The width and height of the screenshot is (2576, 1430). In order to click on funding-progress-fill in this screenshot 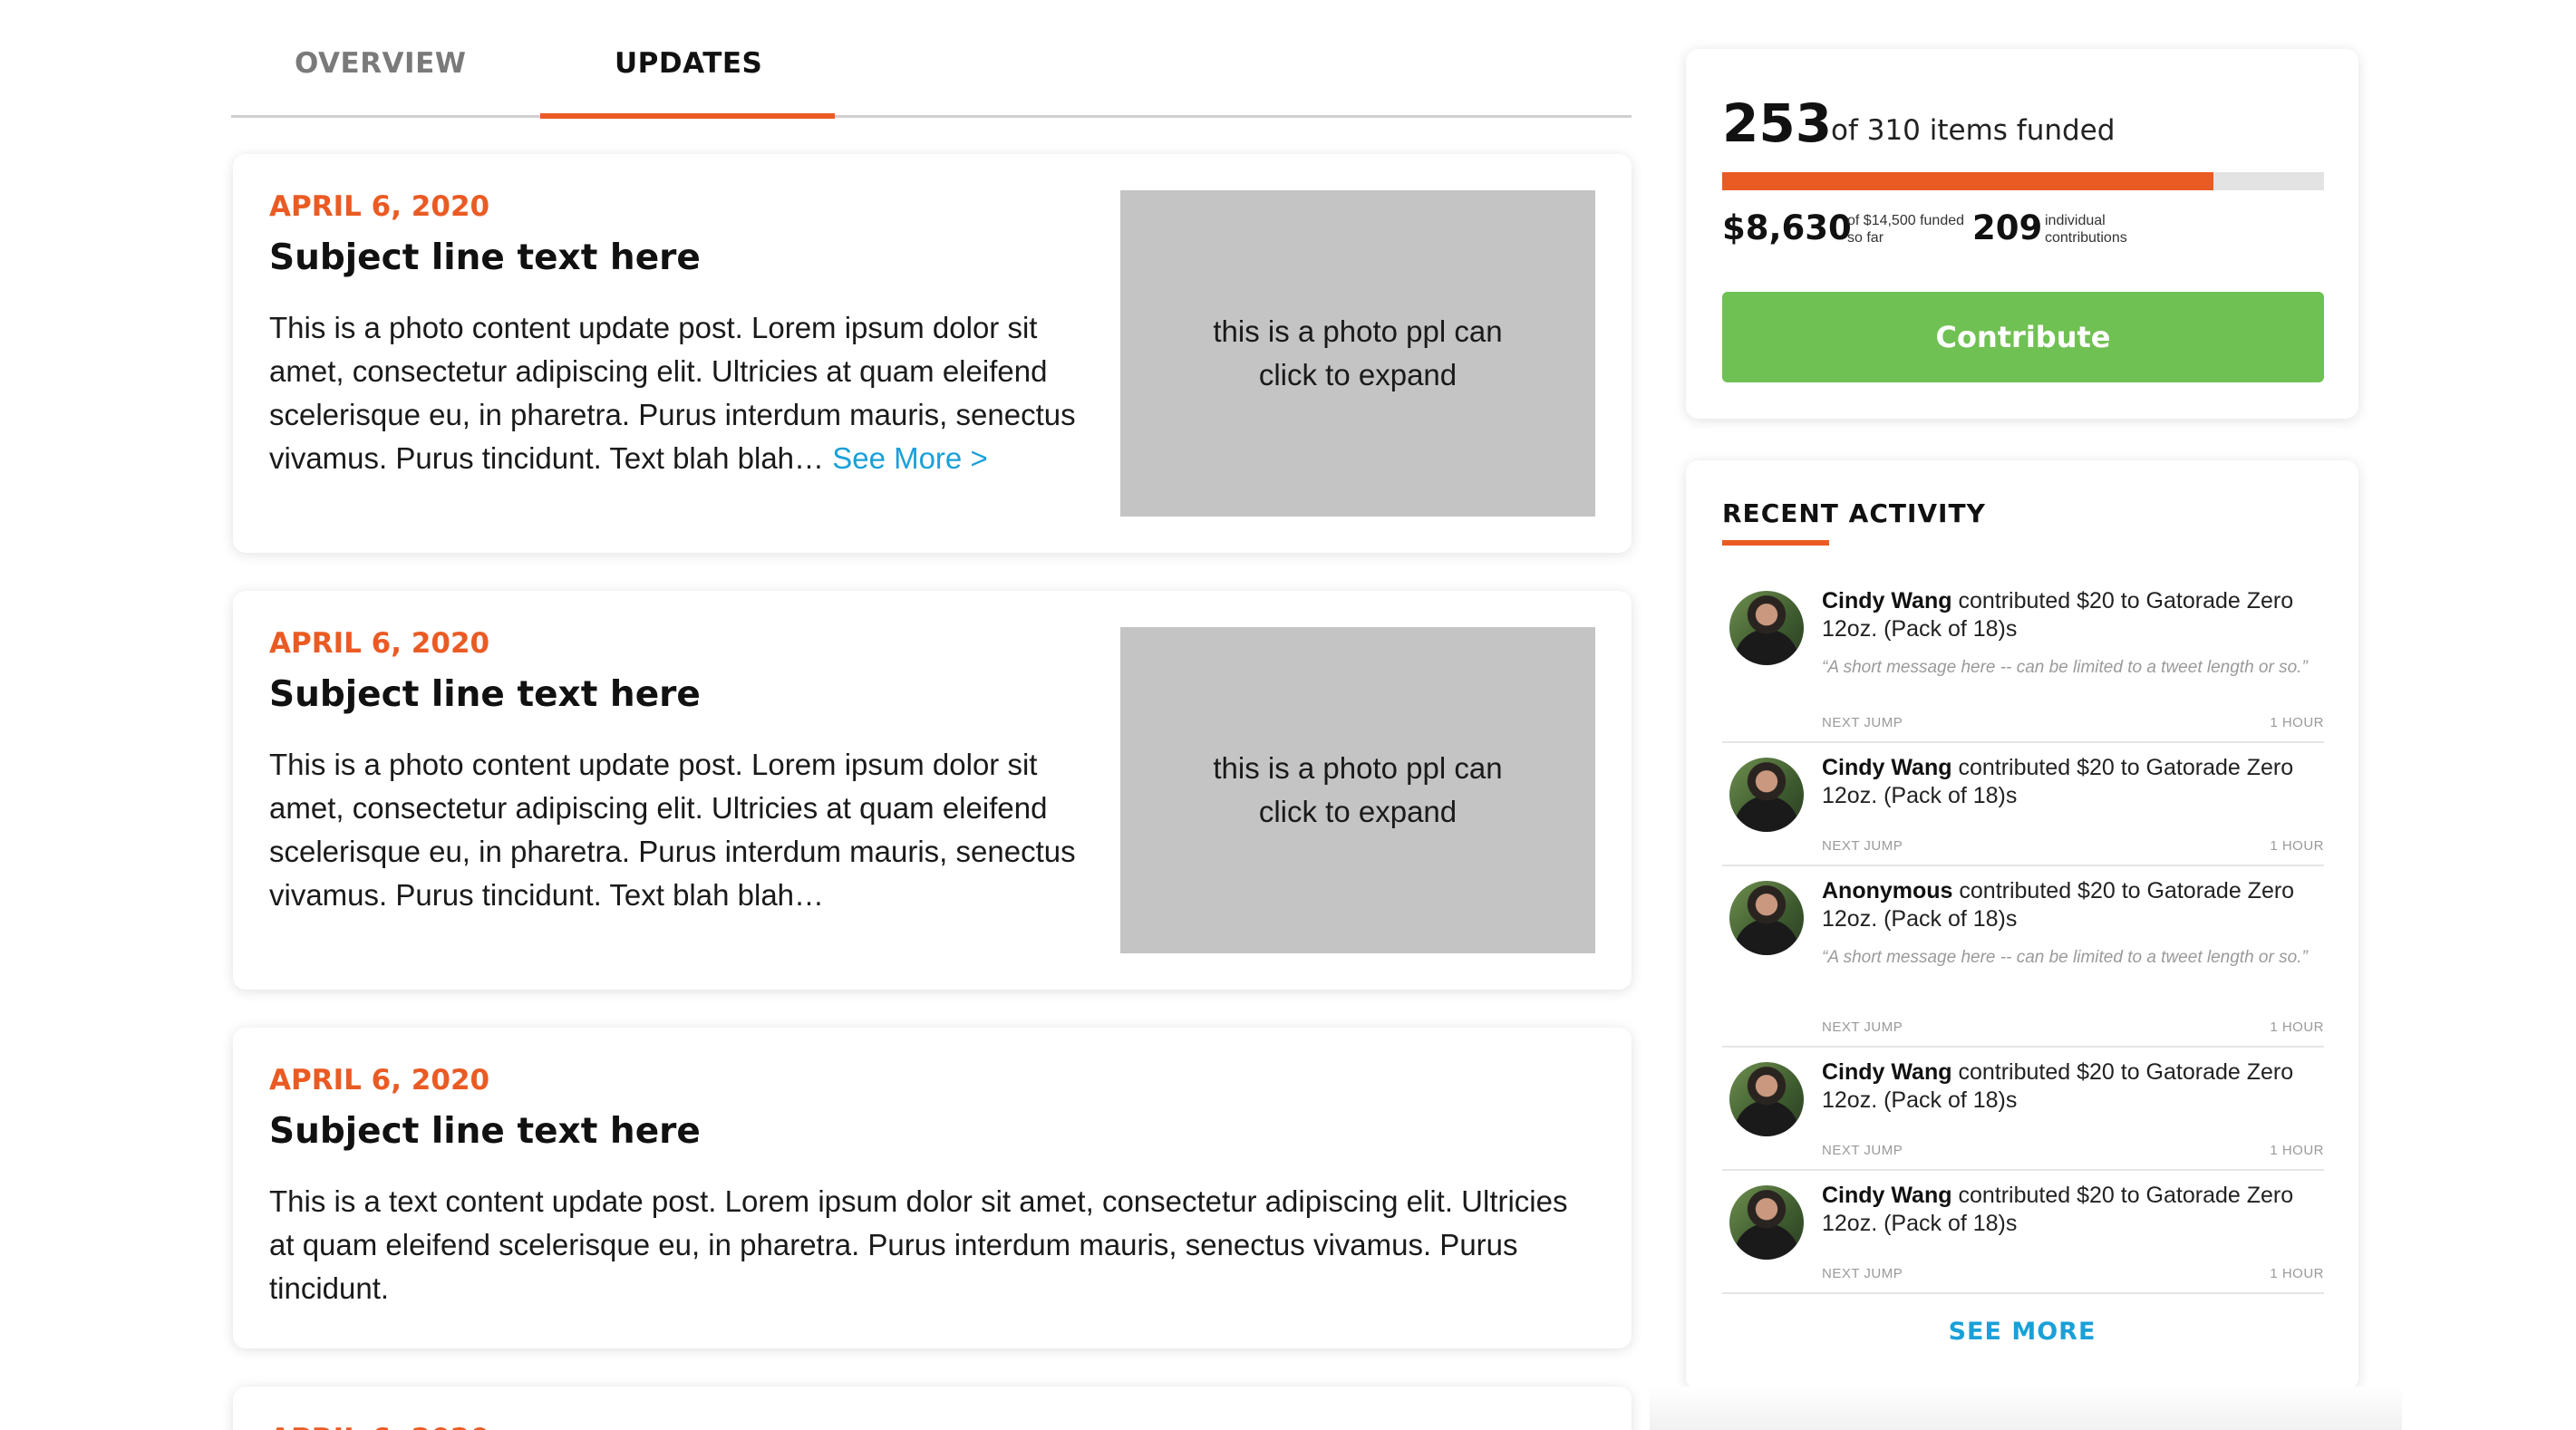, I will do `click(1967, 181)`.